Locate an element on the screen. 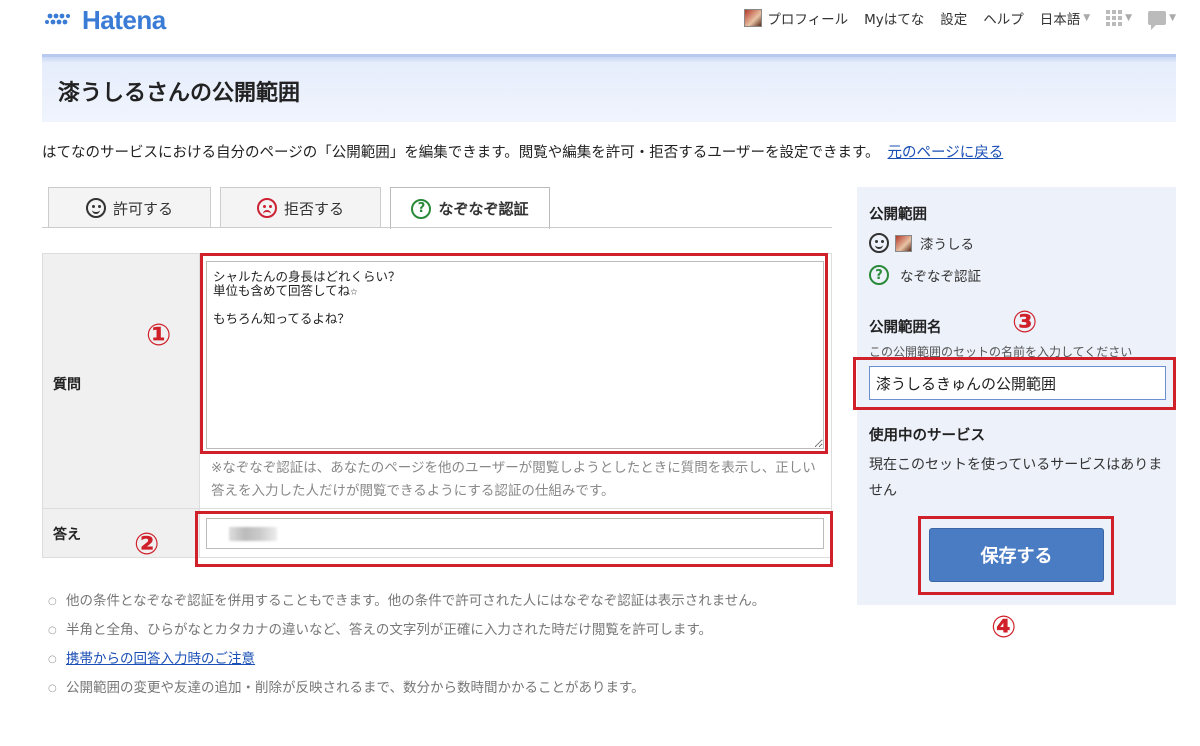 This screenshot has width=1200, height=746. apps-grid-icon is located at coordinates (1114, 18).